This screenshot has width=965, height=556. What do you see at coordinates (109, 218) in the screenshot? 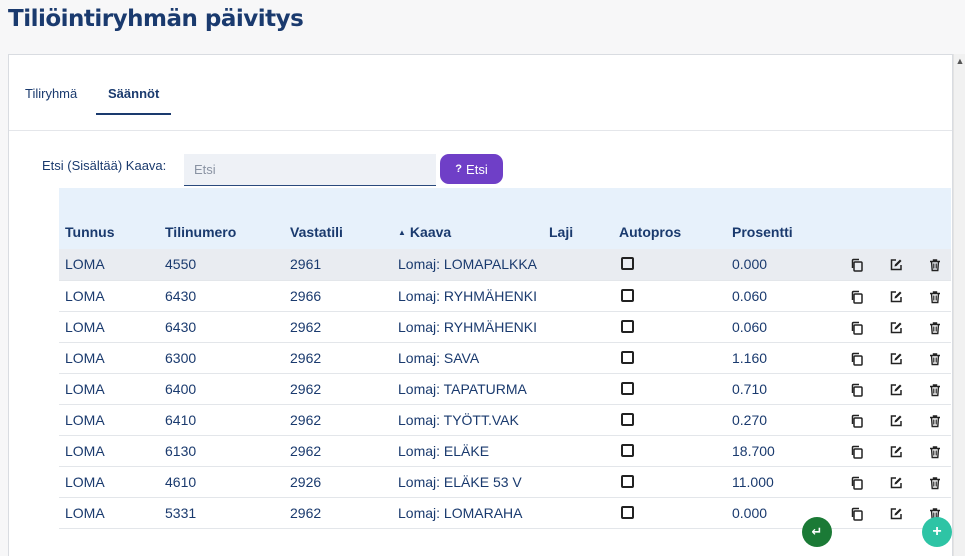
I see `col-header-tunnus: Tunnus` at bounding box center [109, 218].